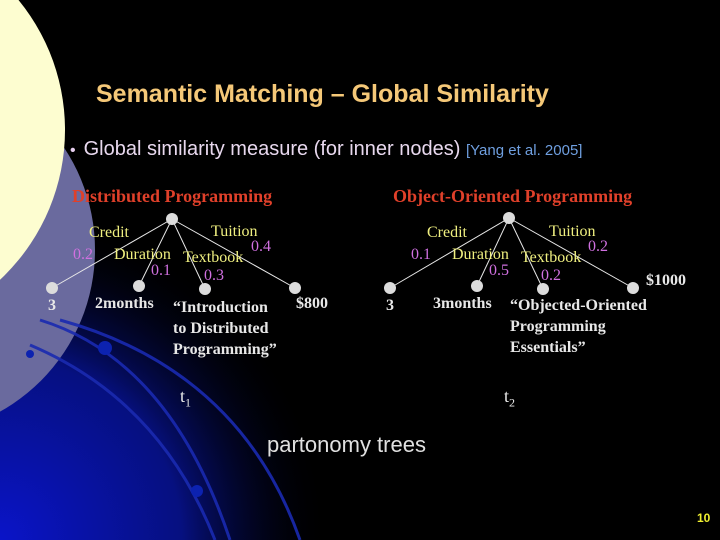 This screenshot has height=540, width=720. I want to click on tree2-weight-credit: 0.1, so click(421, 254).